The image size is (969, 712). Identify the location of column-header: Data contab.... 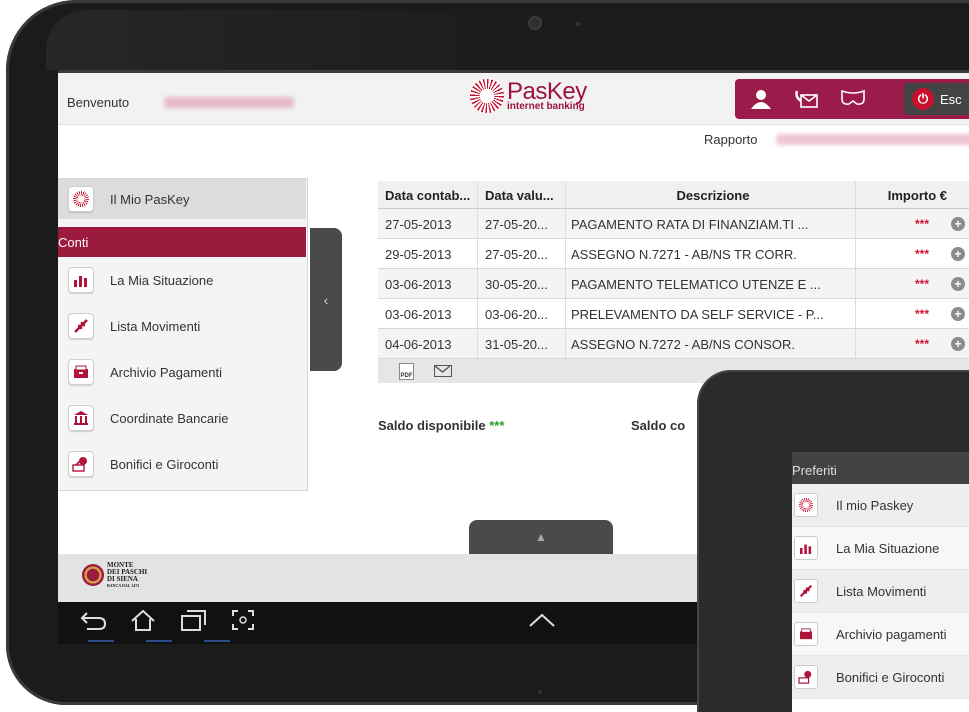
(428, 194).